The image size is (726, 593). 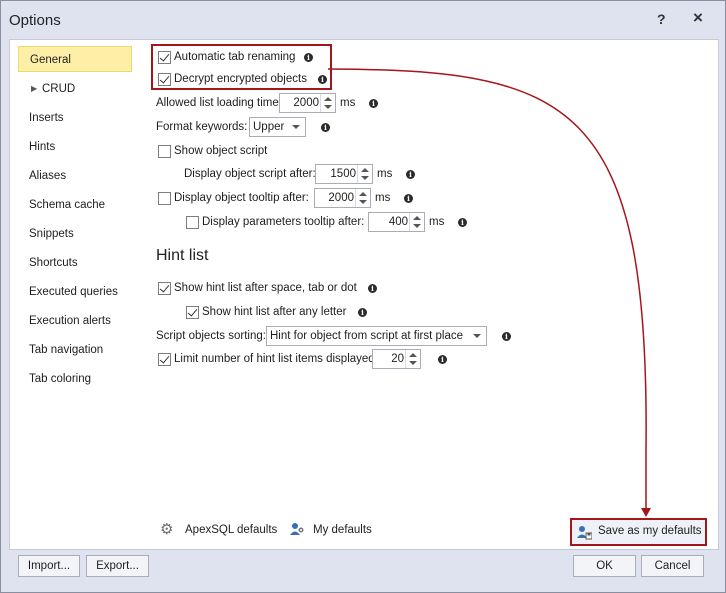 I want to click on nav-item-label: Tab navigation, so click(x=66, y=350).